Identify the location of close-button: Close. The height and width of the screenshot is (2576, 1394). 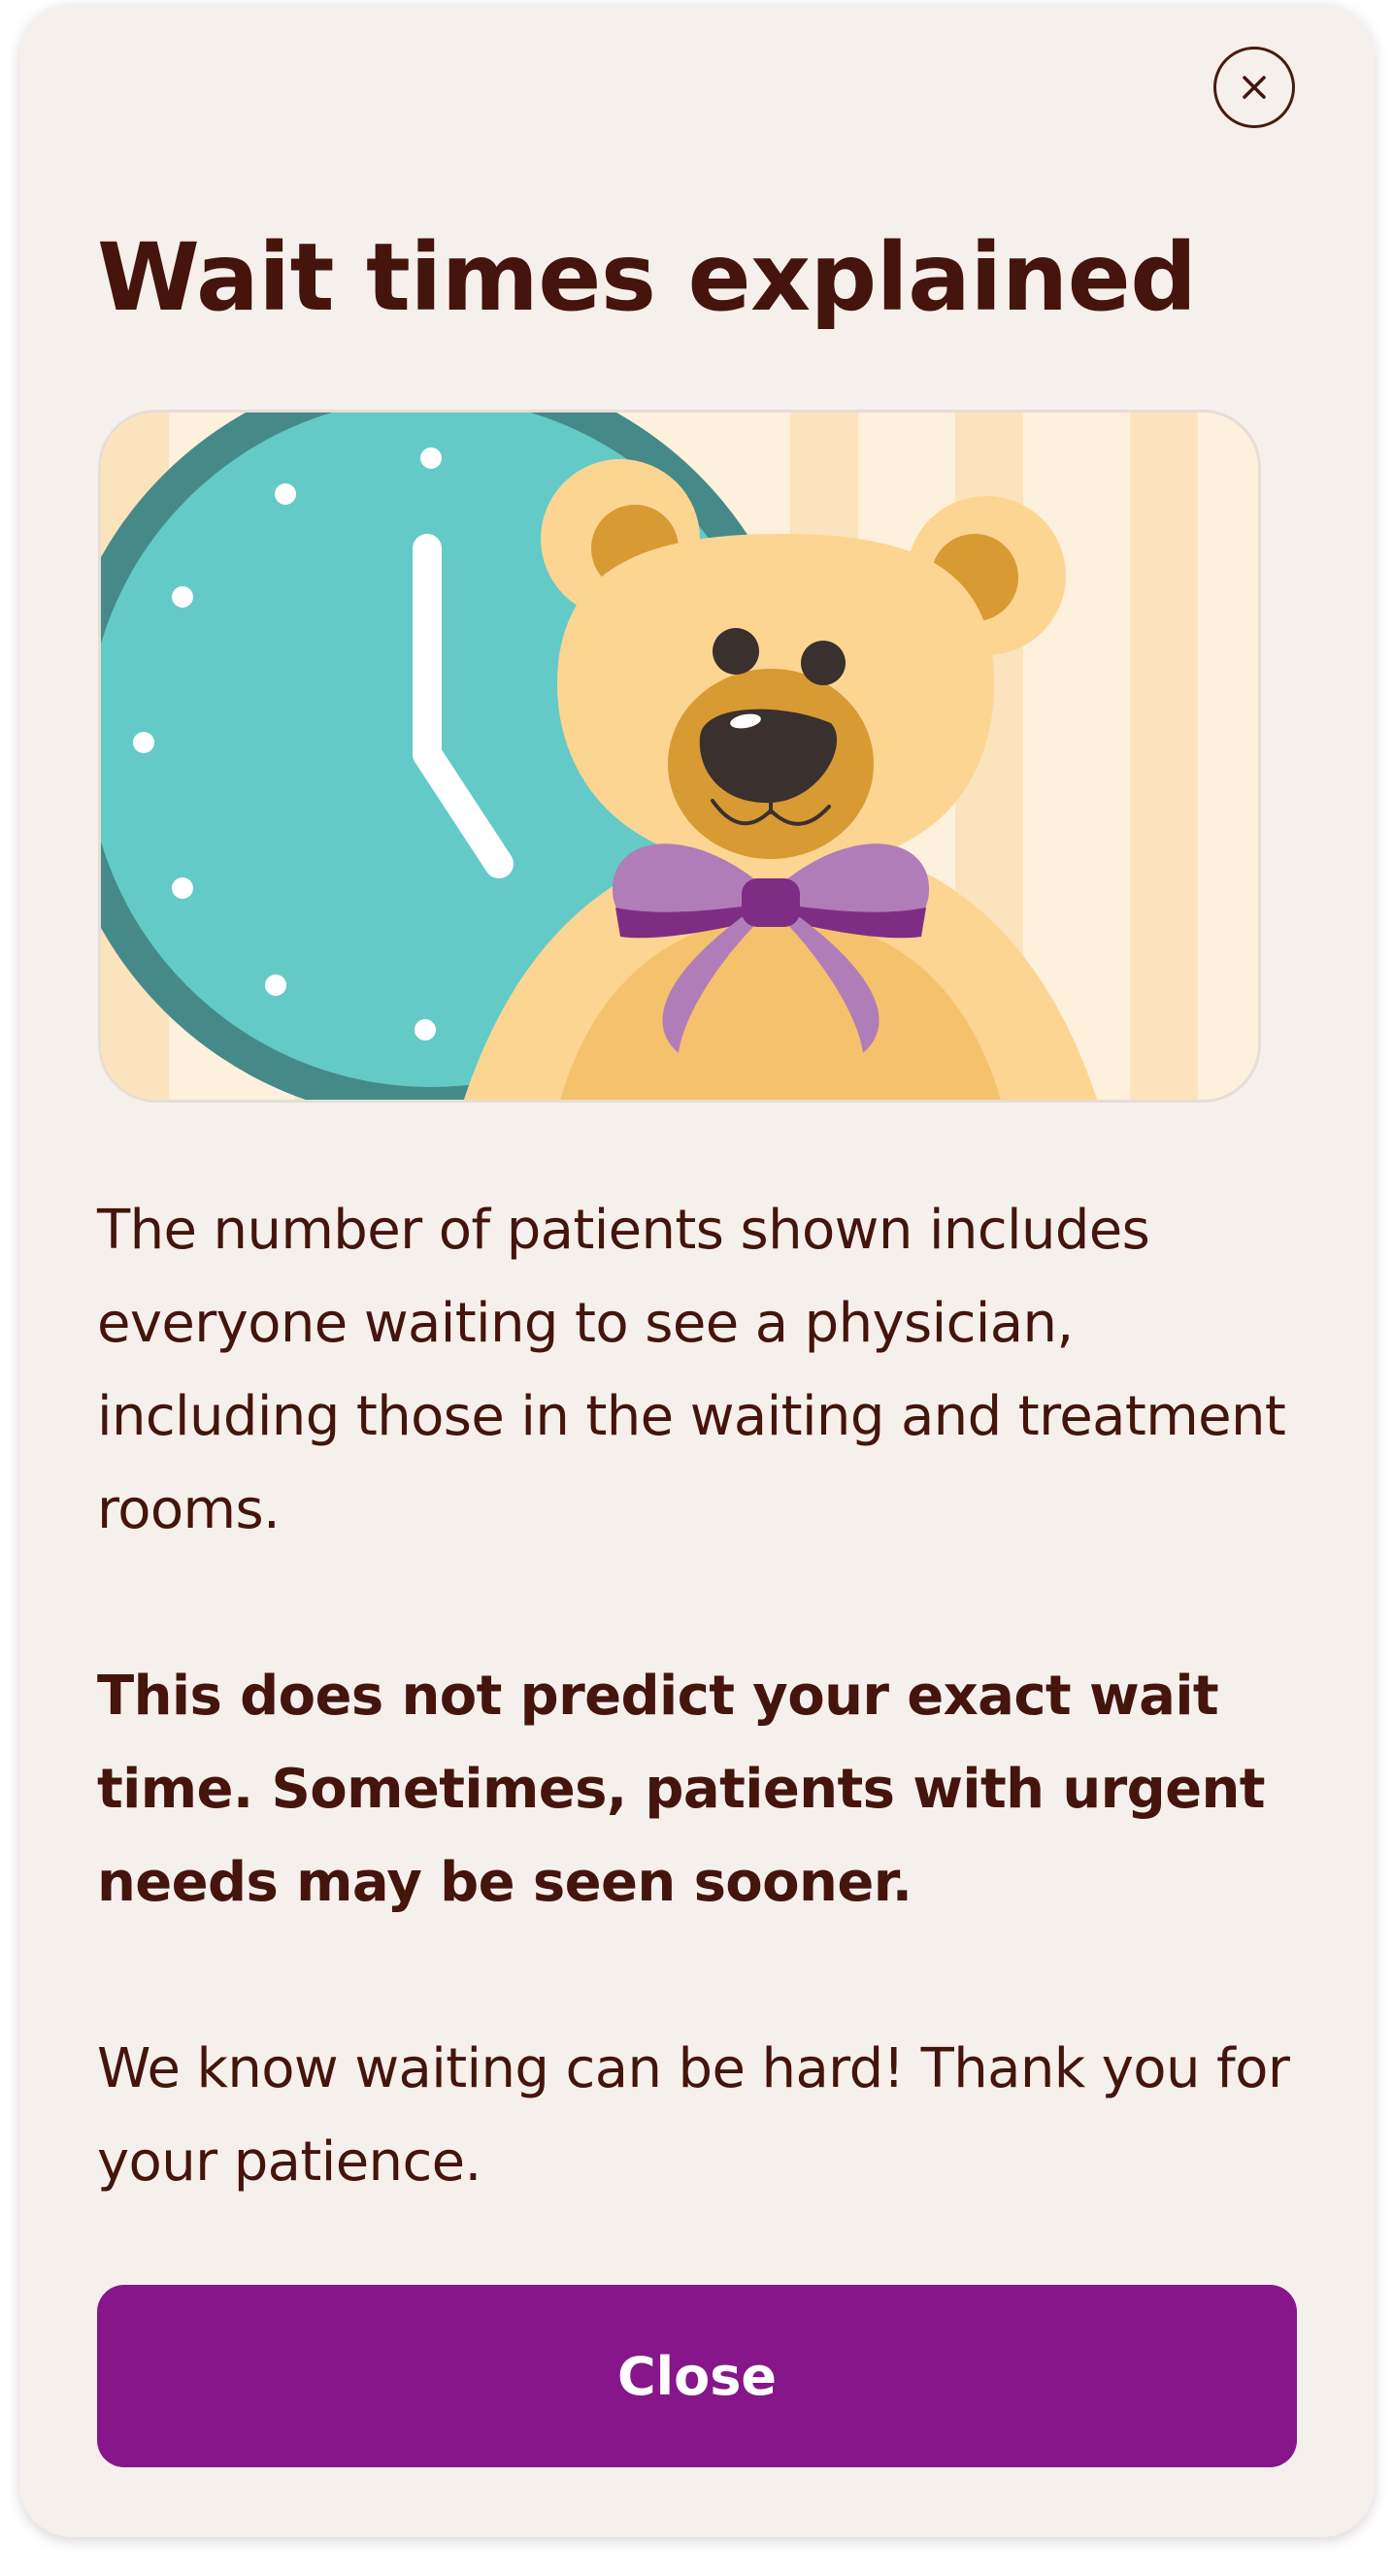
(697, 2376).